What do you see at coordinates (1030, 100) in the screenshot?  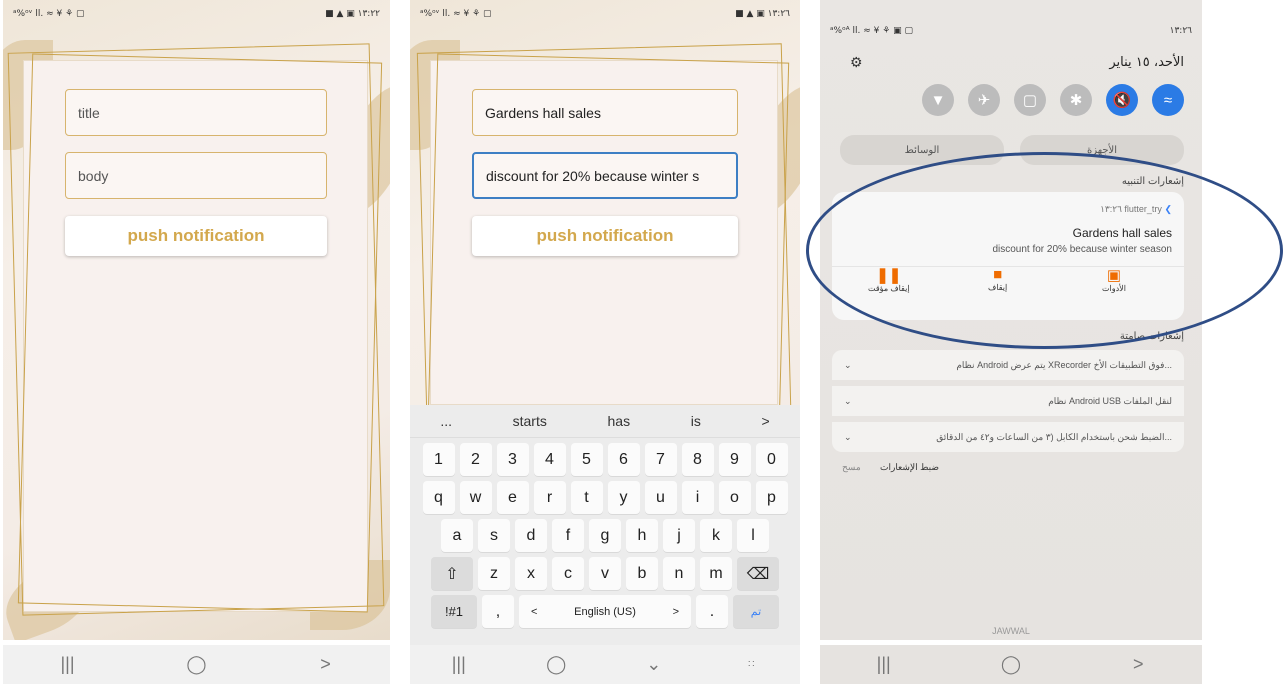 I see `lock-rotation-icon: ▢` at bounding box center [1030, 100].